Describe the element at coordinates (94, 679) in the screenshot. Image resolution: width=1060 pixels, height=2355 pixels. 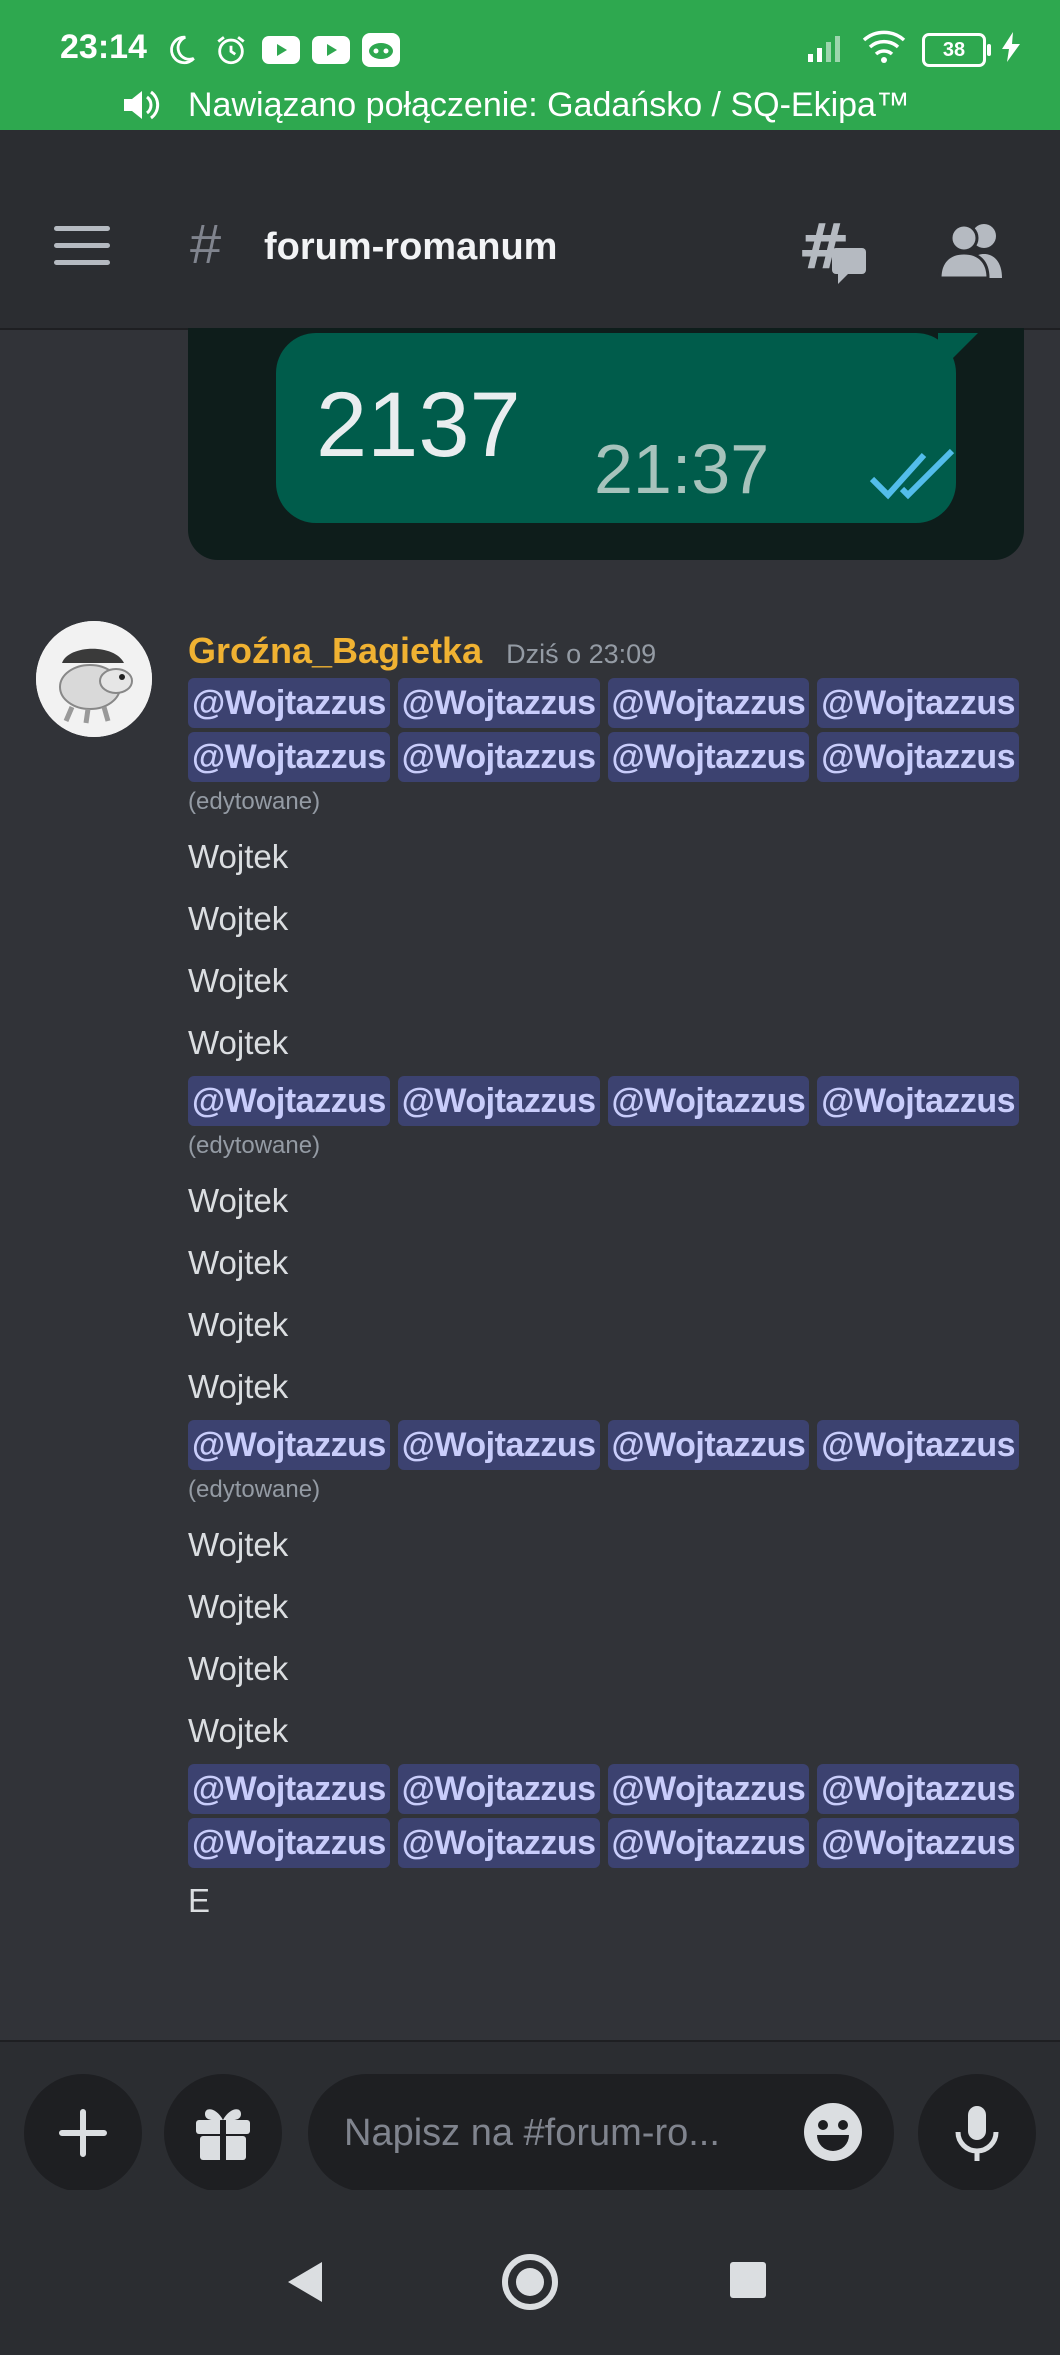
I see `avatar` at that location.